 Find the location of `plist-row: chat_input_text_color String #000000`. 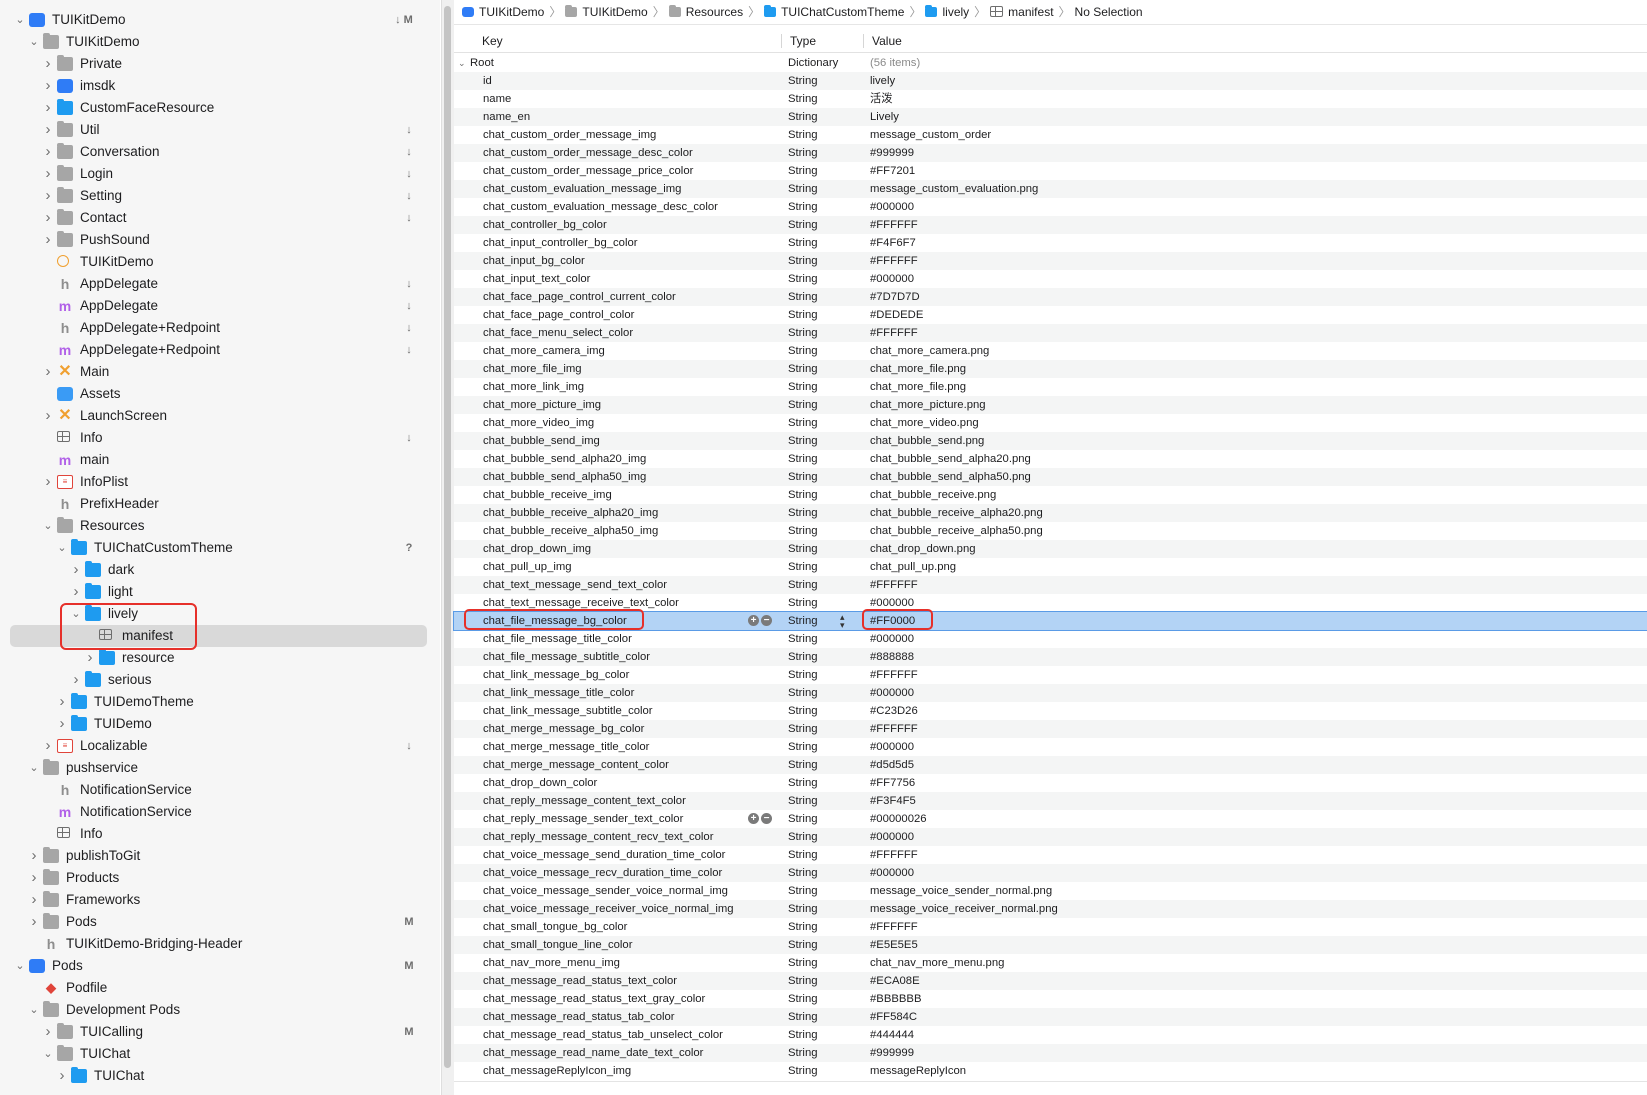

plist-row: chat_input_text_color String #000000 is located at coordinates (1050, 279).